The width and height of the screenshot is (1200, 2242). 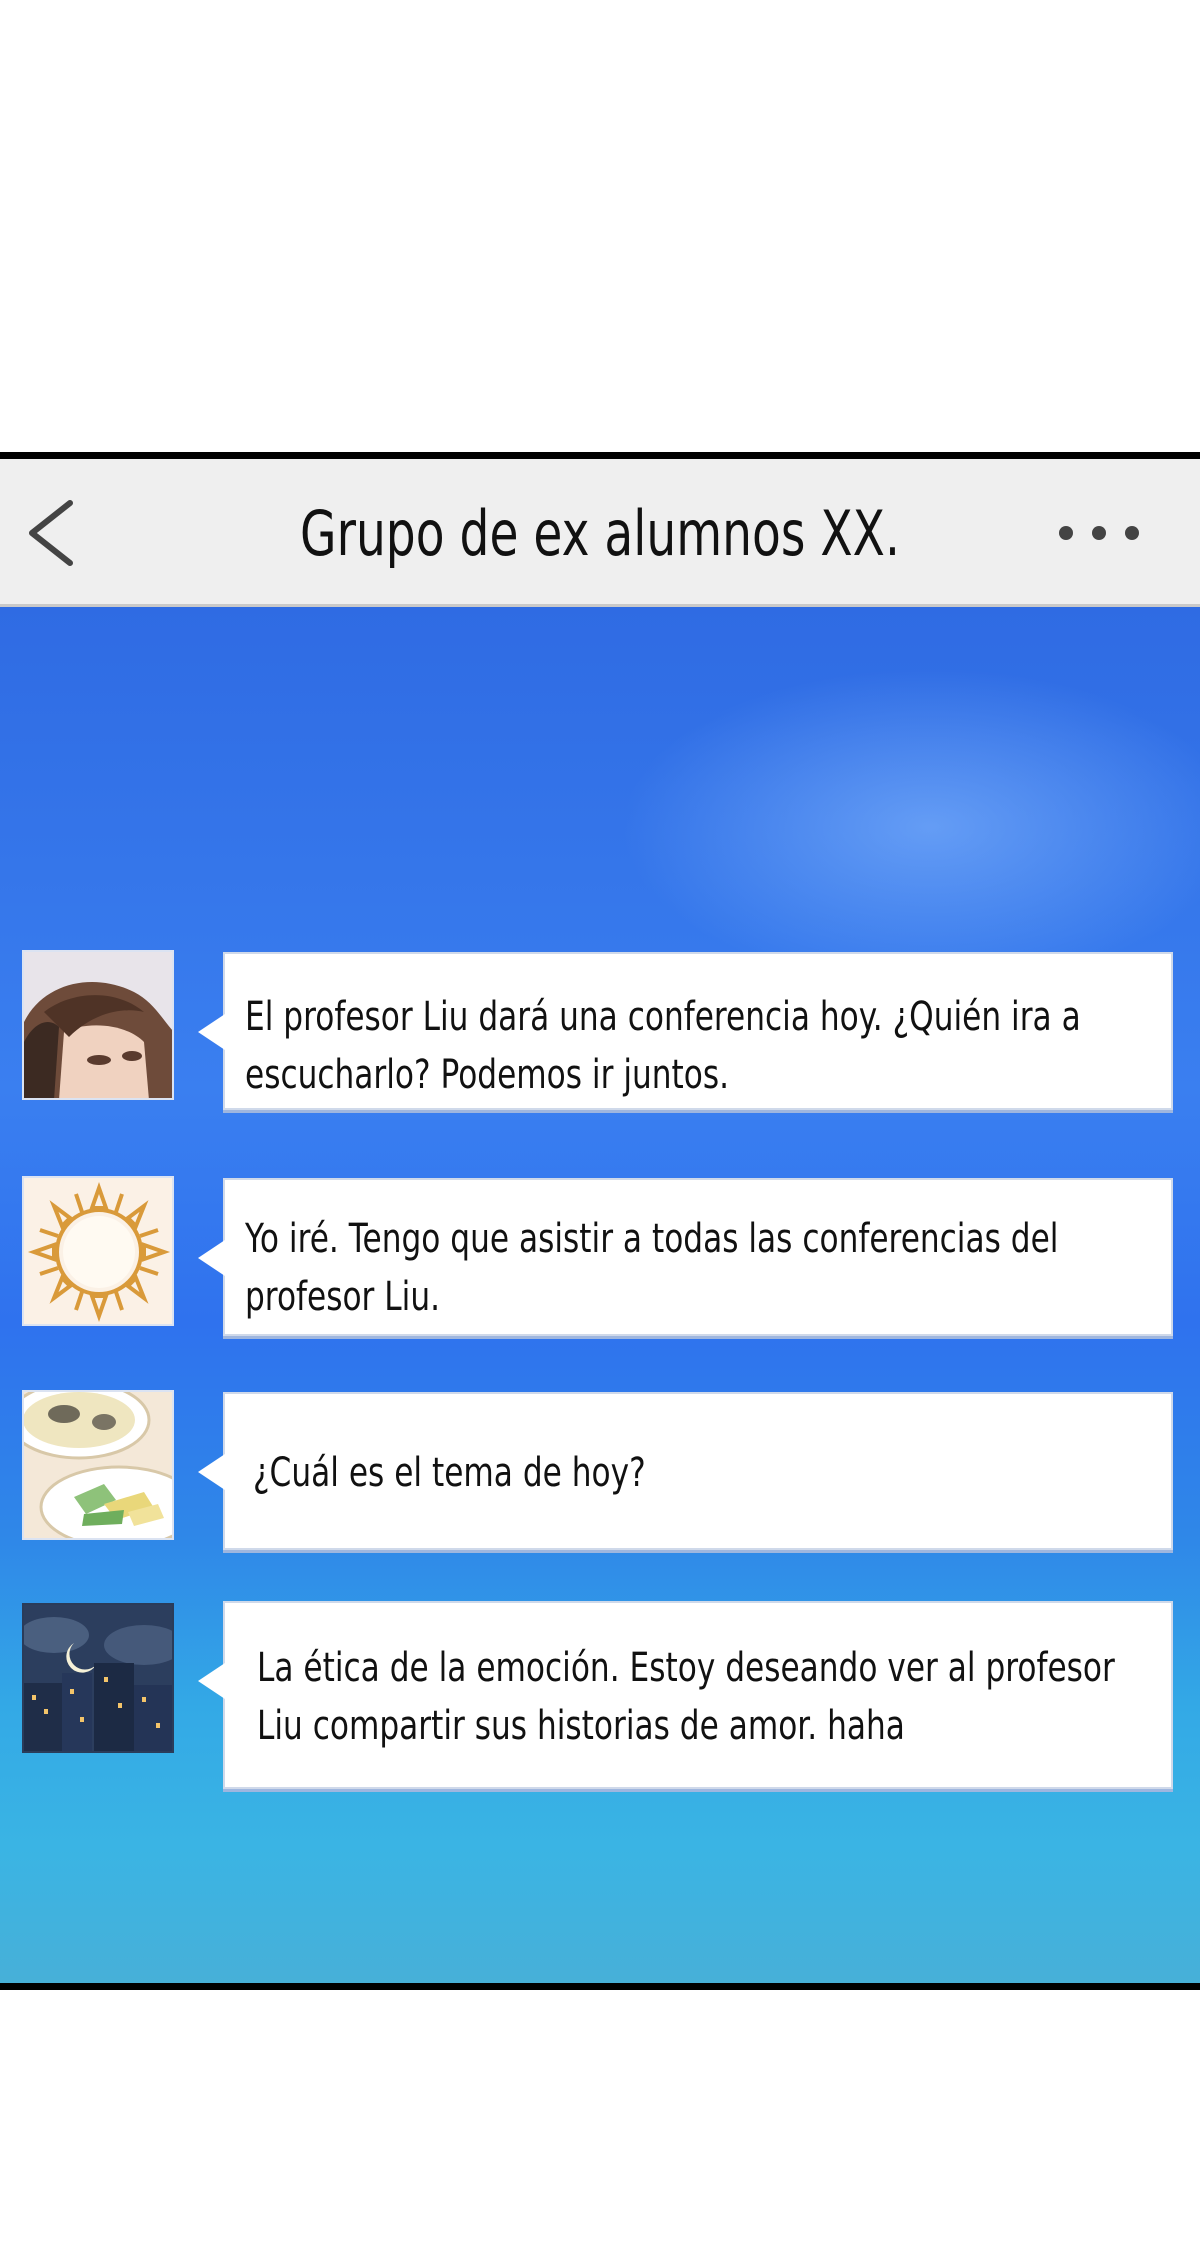 I want to click on sun-avatar, so click(x=98, y=1251).